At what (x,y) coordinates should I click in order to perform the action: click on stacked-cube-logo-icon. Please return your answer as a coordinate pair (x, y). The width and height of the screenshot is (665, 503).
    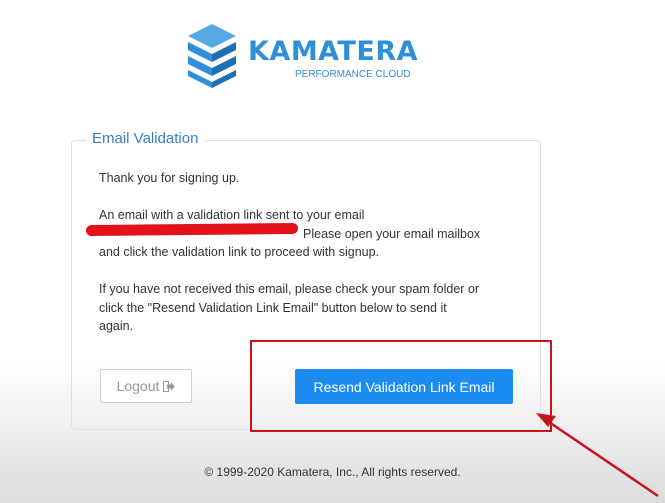
    Looking at the image, I should click on (212, 56).